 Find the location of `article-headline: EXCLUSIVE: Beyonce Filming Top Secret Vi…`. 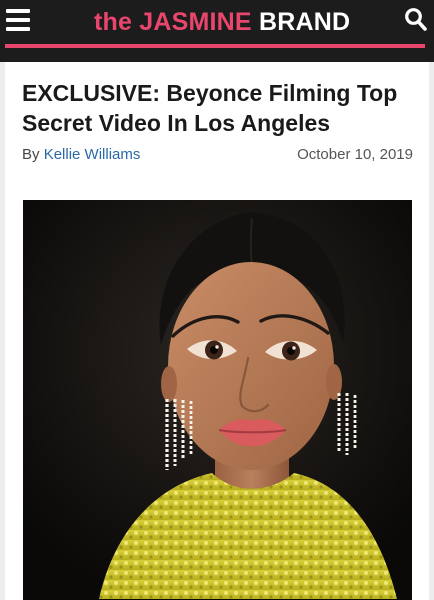

article-headline: EXCLUSIVE: Beyonce Filming Top Secret Vi… is located at coordinates (219, 108).